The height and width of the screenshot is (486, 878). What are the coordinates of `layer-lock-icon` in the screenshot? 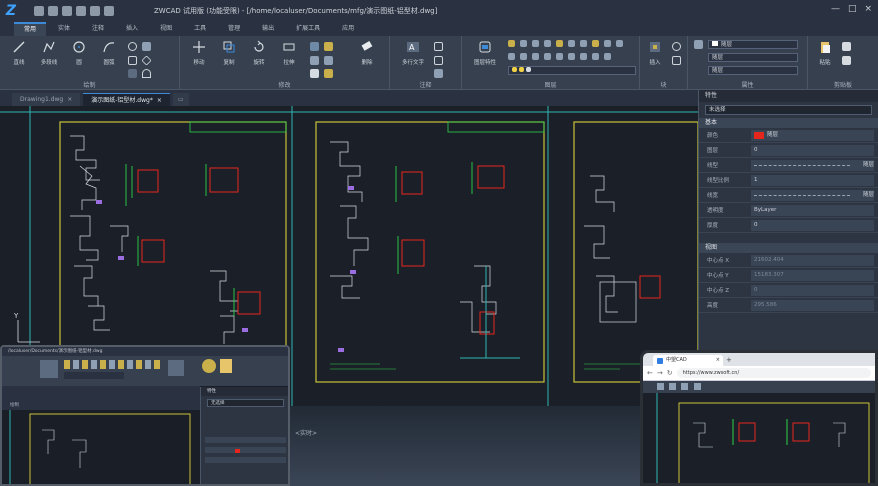 It's located at (535, 43).